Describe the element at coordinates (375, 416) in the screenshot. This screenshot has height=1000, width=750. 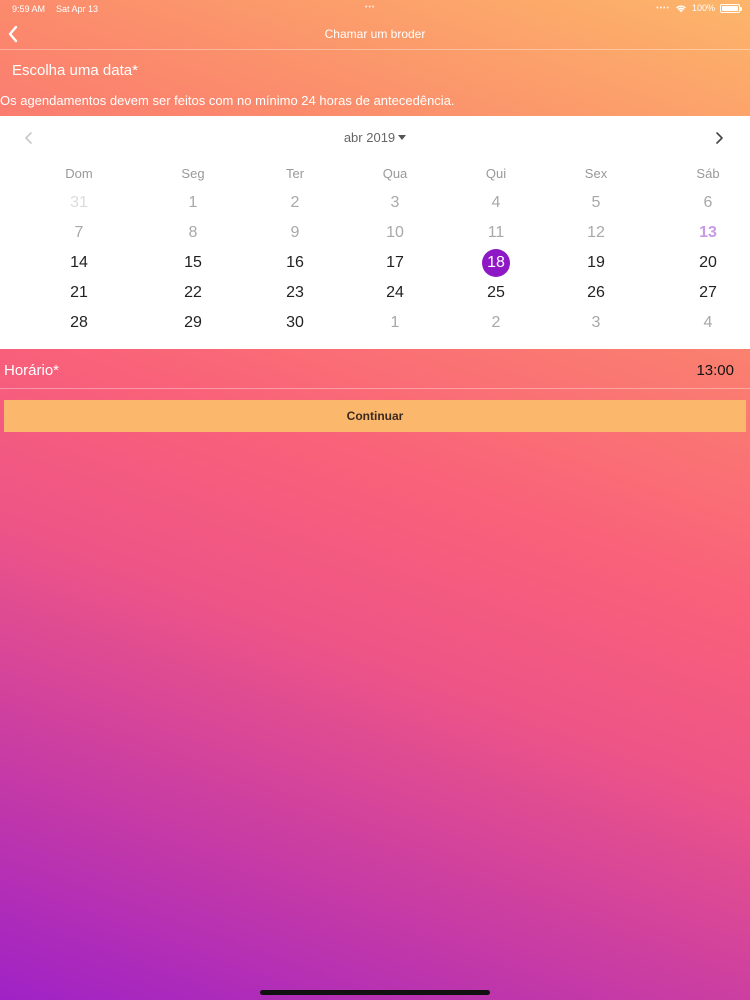
I see `continue-button: Continuar` at that location.